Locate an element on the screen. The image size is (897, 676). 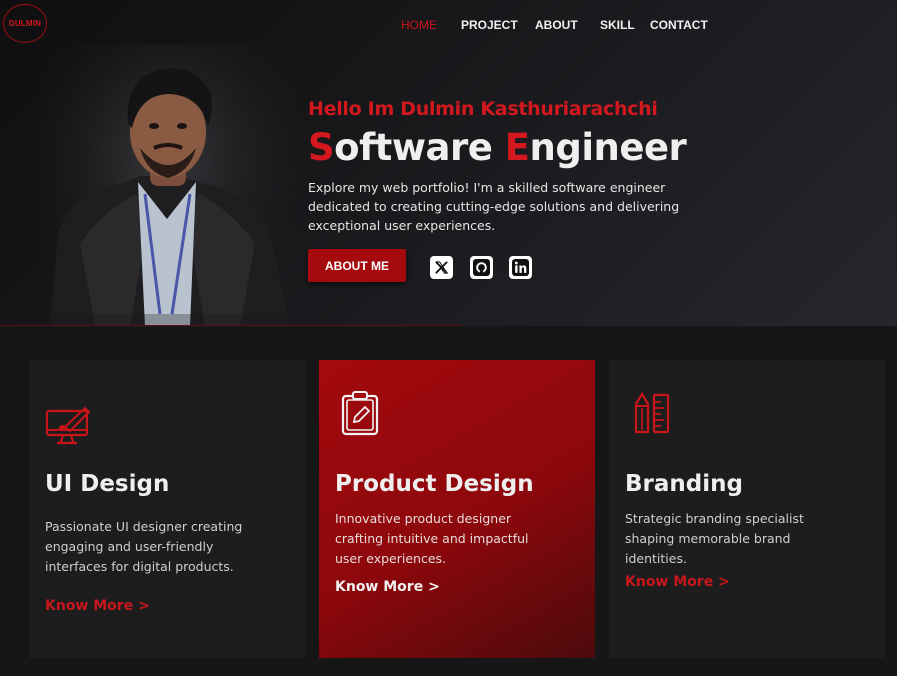
hero-title: Software Engineer is located at coordinates (497, 147).